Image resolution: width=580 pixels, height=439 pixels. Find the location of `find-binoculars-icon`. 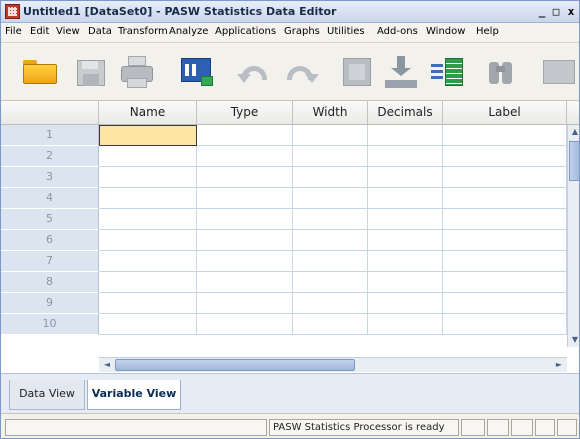

find-binoculars-icon is located at coordinates (501, 72).